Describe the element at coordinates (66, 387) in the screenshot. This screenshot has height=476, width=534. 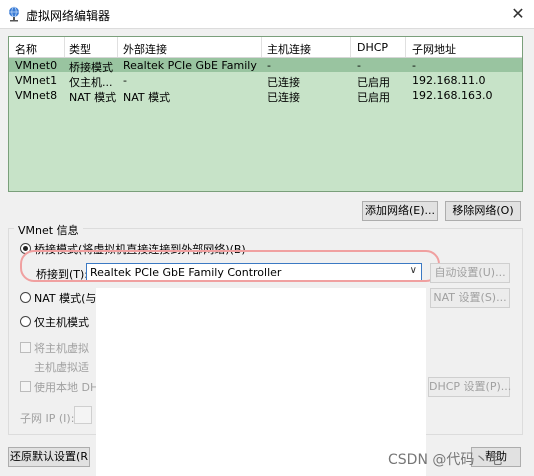
I see `use-local-dhcp-label: 使用本地 DH` at that location.